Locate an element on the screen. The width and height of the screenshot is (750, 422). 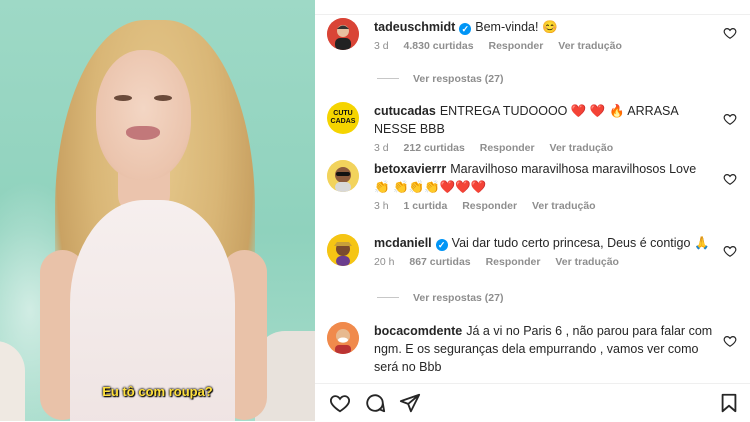
video-subtitle: Eu tô com roupa? is located at coordinates (157, 391).